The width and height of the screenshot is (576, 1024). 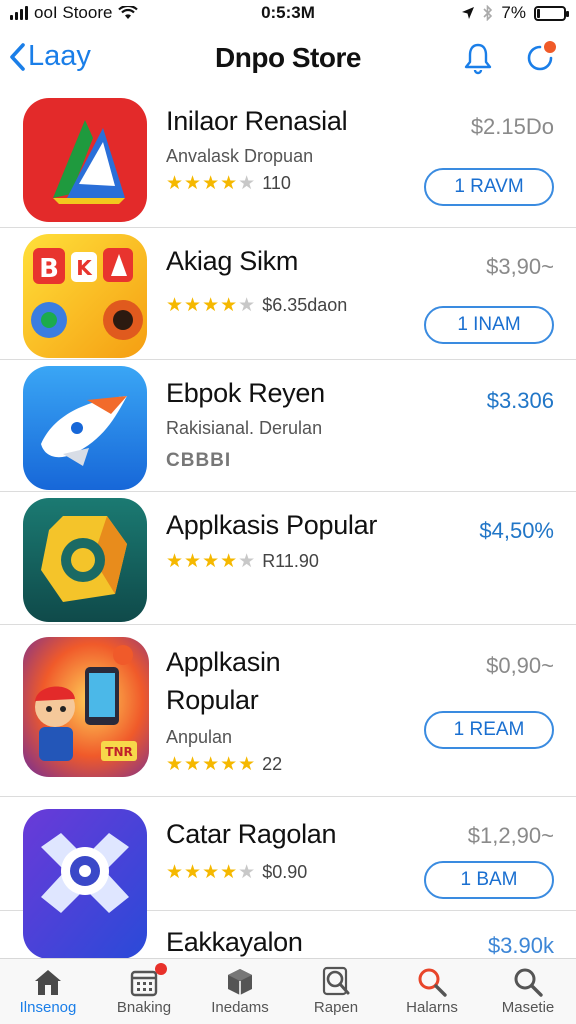 I want to click on bluetooth-icon, so click(x=488, y=13).